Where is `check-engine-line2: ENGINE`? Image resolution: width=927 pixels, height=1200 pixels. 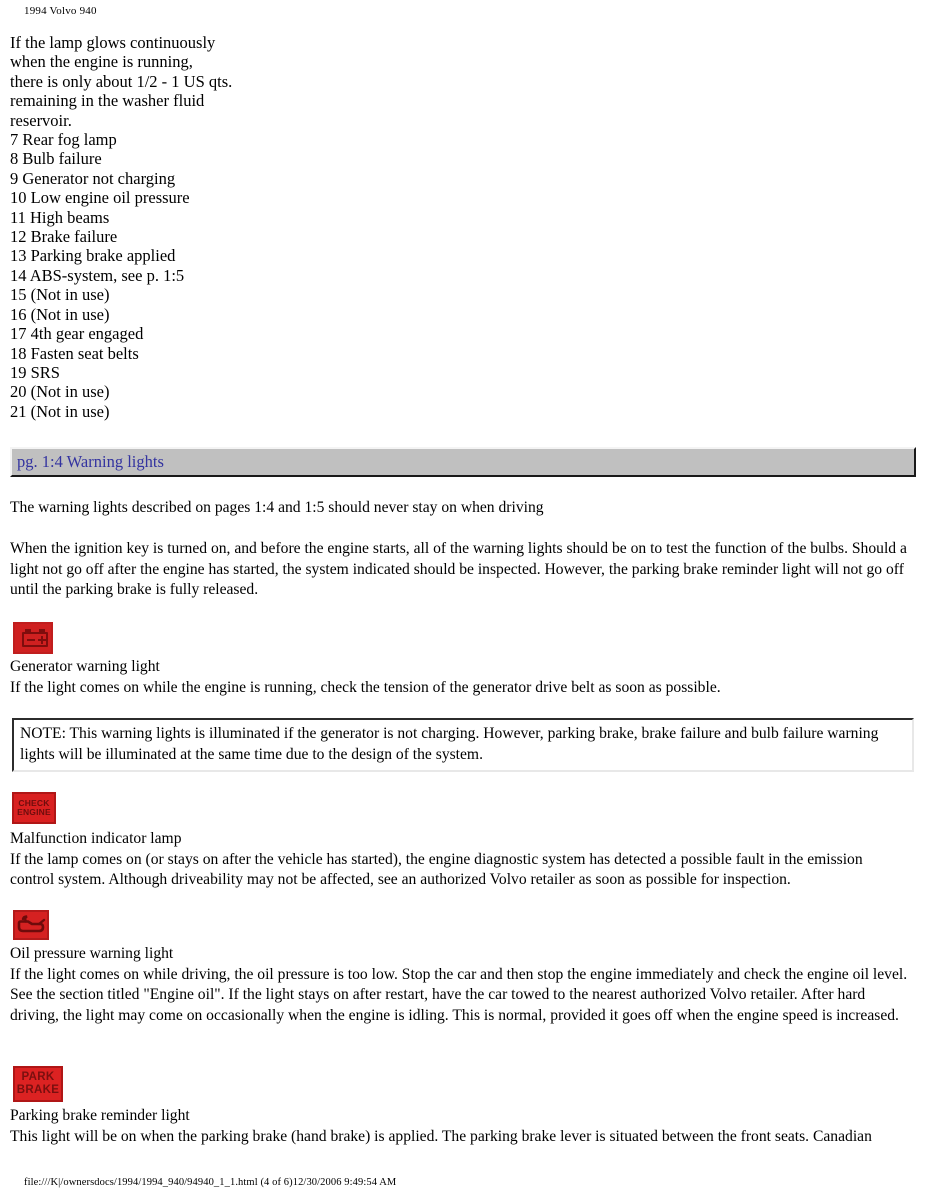 check-engine-line2: ENGINE is located at coordinates (34, 812).